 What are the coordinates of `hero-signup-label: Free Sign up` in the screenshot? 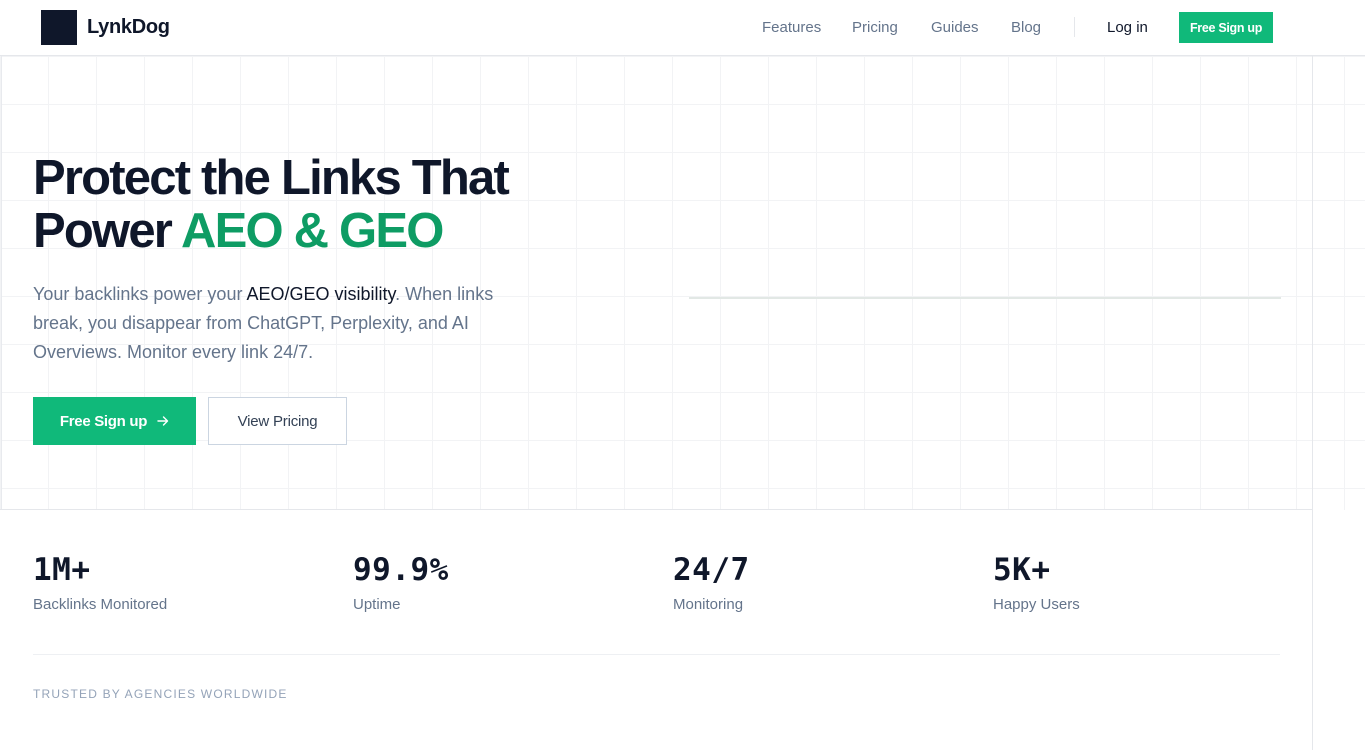 It's located at (103, 421).